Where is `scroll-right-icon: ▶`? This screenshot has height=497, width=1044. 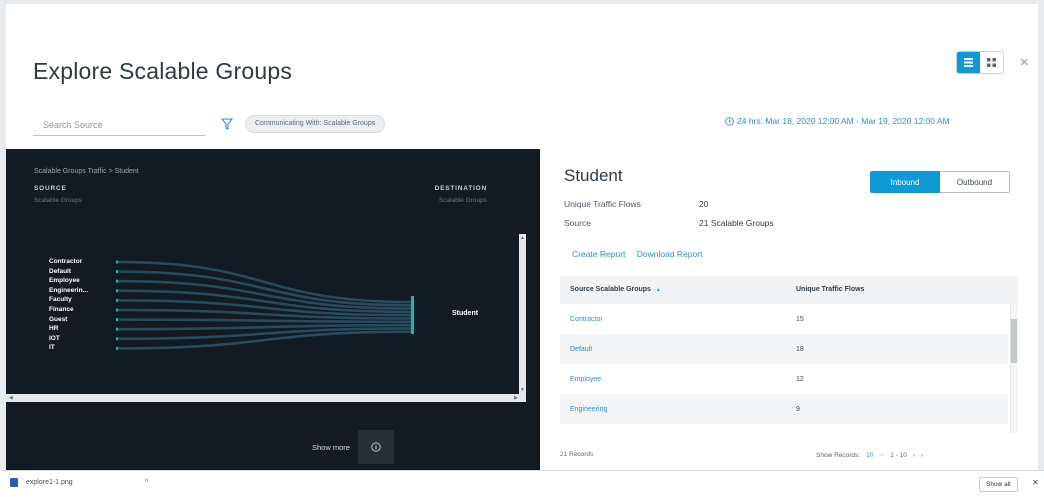
scroll-right-icon: ▶ is located at coordinates (516, 398).